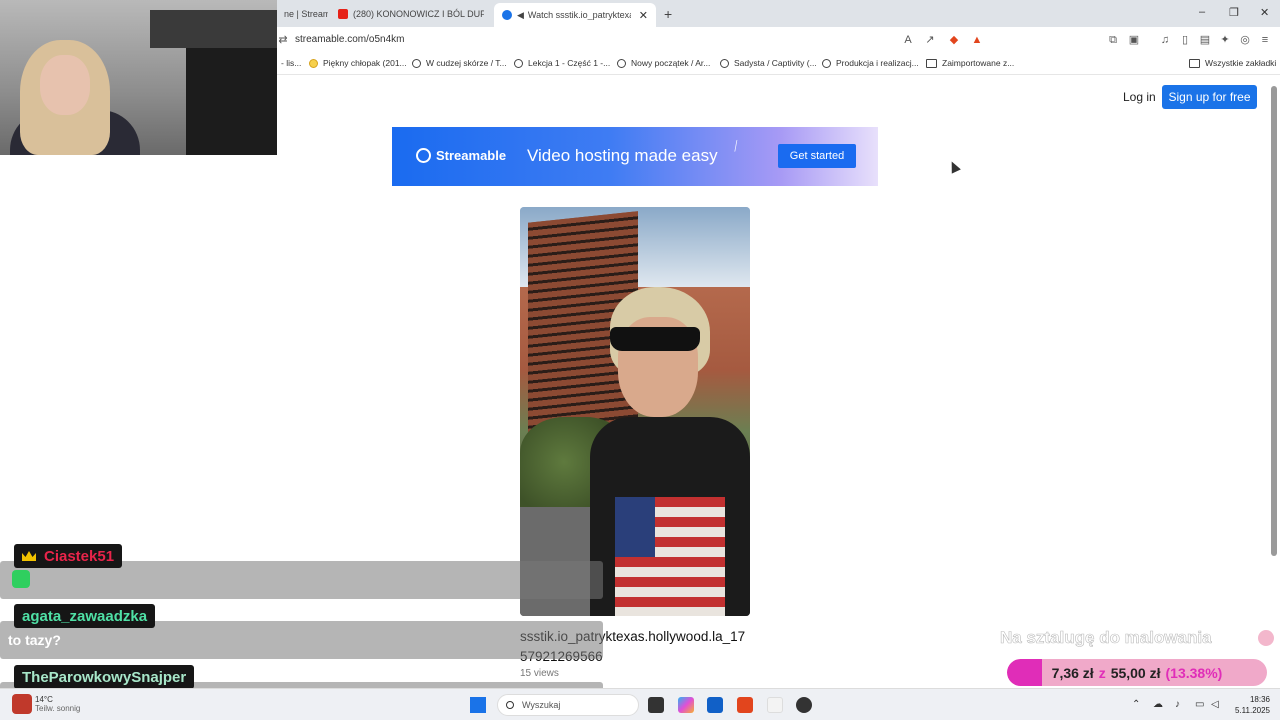 The width and height of the screenshot is (1280, 720). What do you see at coordinates (1264, 12) in the screenshot?
I see `window-close-button: ✕` at bounding box center [1264, 12].